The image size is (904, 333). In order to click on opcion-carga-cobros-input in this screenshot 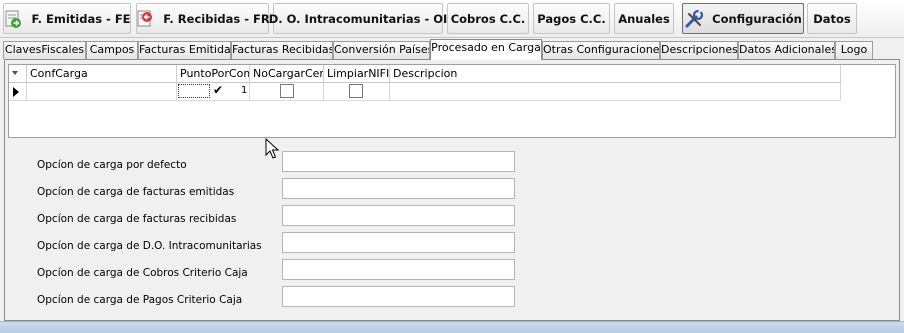, I will do `click(398, 269)`.